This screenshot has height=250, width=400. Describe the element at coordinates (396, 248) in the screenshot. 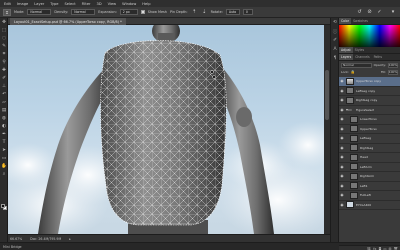

I see `delete-layer-icon: 🗑` at that location.